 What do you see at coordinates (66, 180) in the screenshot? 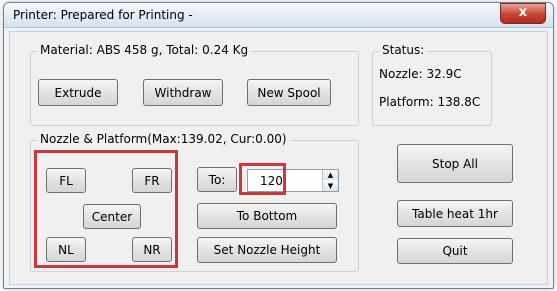
I see `fl-button: FL` at bounding box center [66, 180].